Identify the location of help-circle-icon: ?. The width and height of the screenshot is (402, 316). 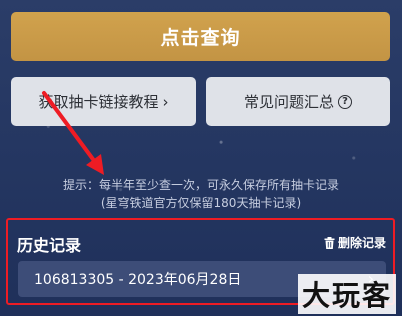
(345, 101).